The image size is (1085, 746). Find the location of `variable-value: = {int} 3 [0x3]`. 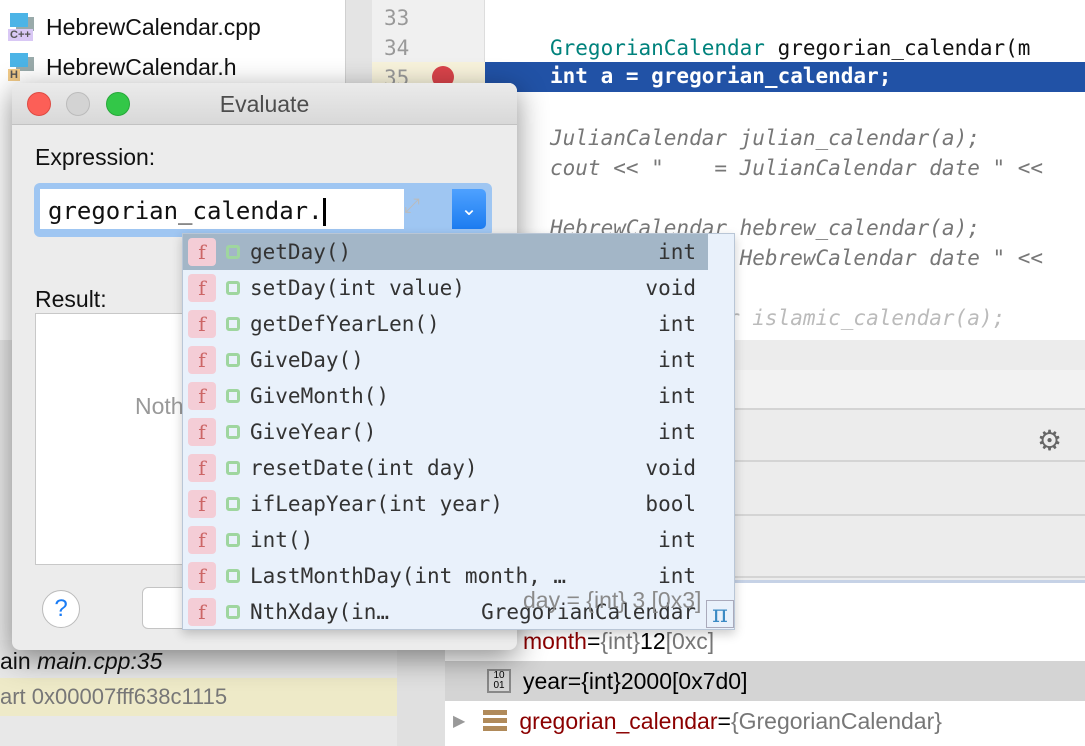

variable-value: = {int} 3 [0x3] is located at coordinates (634, 599).